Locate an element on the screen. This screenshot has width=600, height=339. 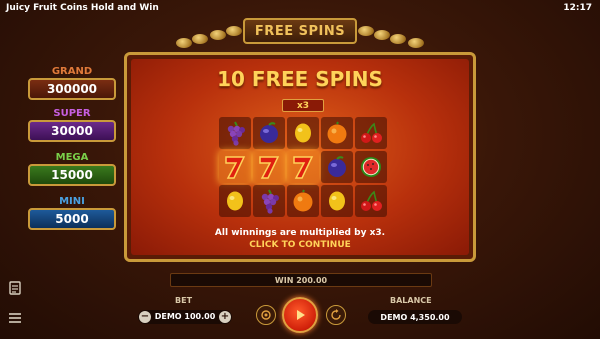
bet-value: DEMO 100.00 is located at coordinates (185, 316).